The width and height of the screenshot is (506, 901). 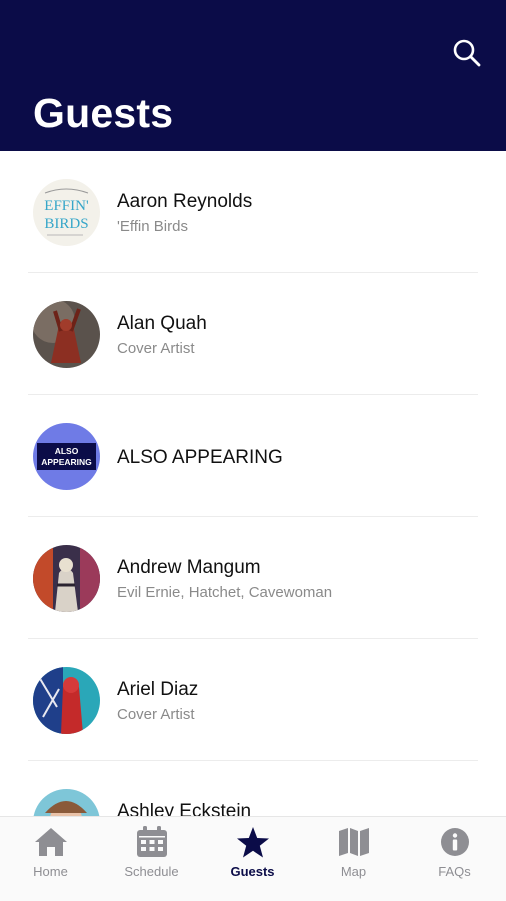 I want to click on bottom-tab-bar: Home Schedule Guests Map FAQs, so click(x=253, y=858).